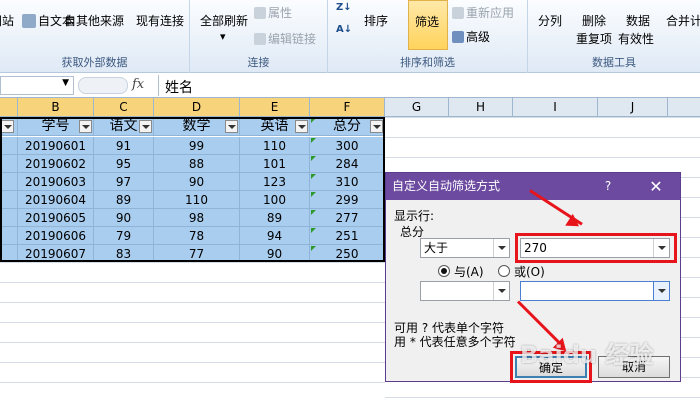  Describe the element at coordinates (197, 164) in the screenshot. I see `table-cell: 88` at that location.